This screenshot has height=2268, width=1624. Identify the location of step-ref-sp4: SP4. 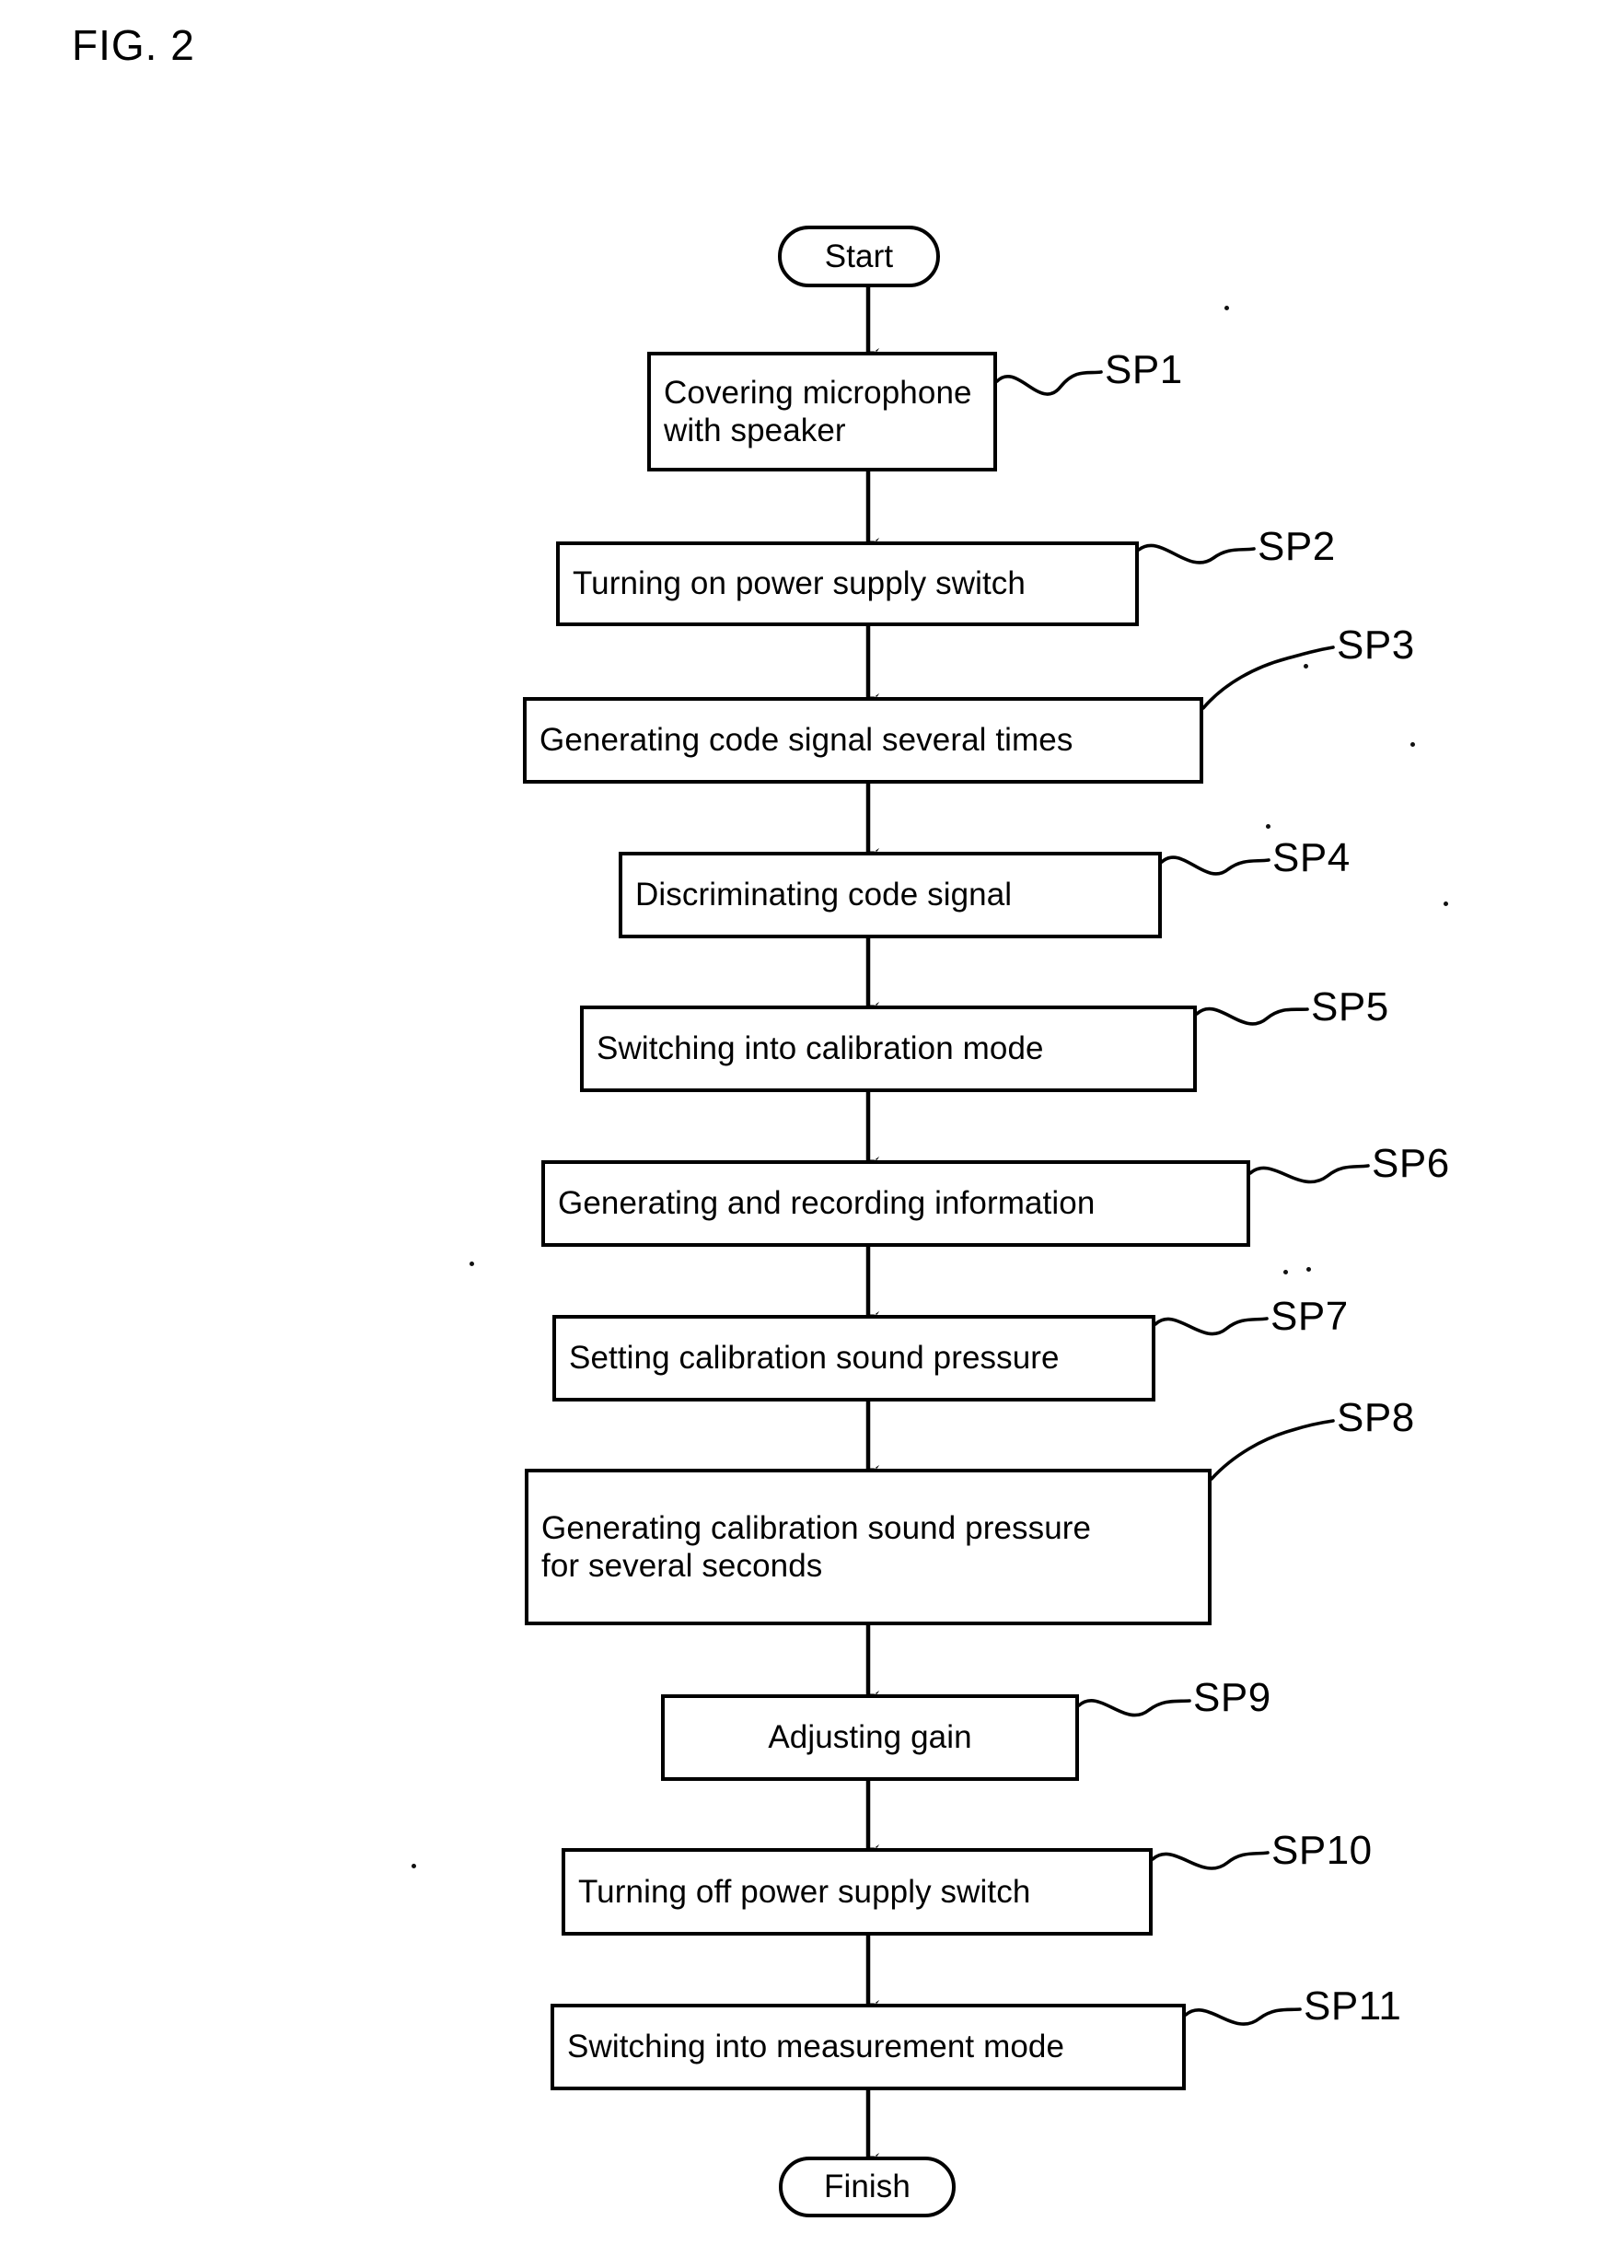
(1311, 858).